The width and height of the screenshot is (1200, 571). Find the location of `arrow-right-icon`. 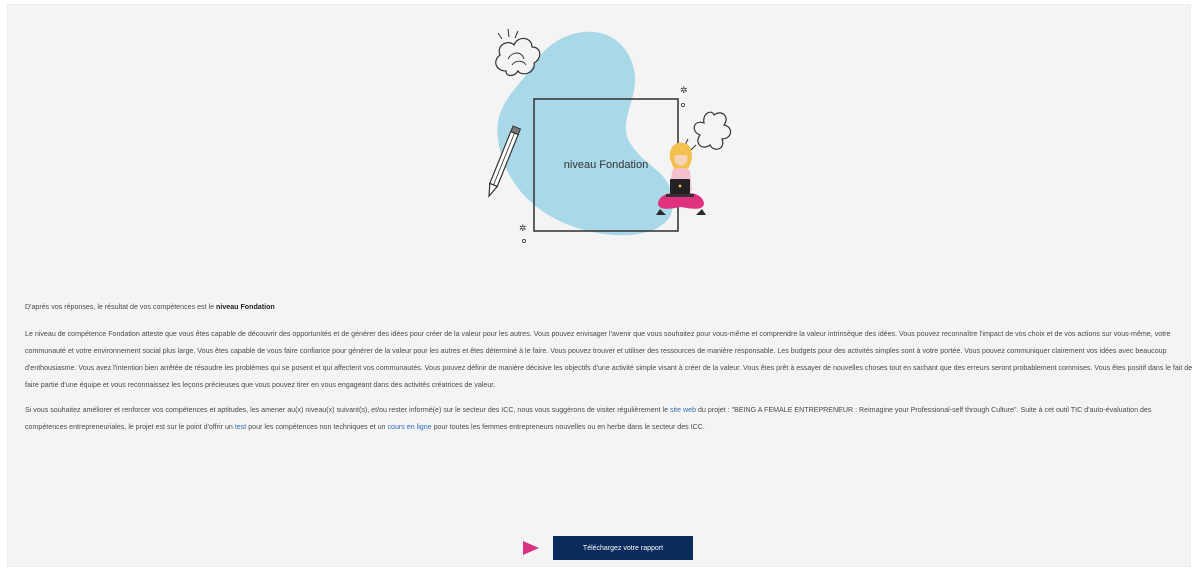

arrow-right-icon is located at coordinates (531, 548).